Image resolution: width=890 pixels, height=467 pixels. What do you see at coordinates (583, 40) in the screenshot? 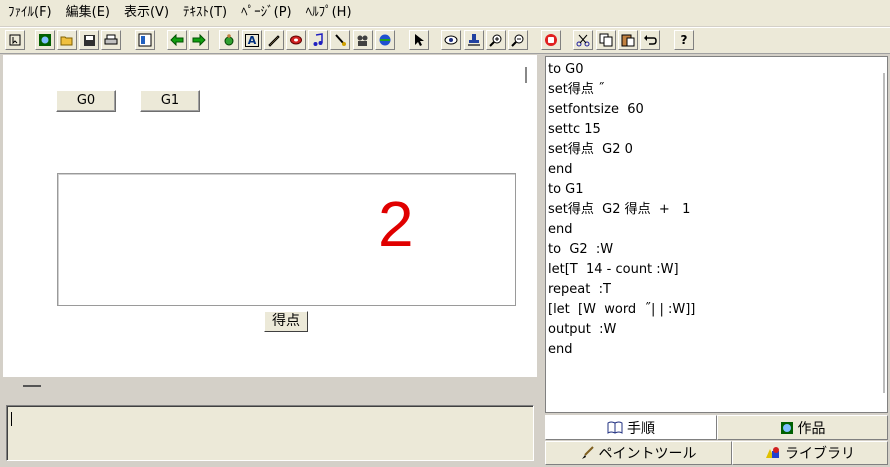
I see `cut-scissors-icon` at bounding box center [583, 40].